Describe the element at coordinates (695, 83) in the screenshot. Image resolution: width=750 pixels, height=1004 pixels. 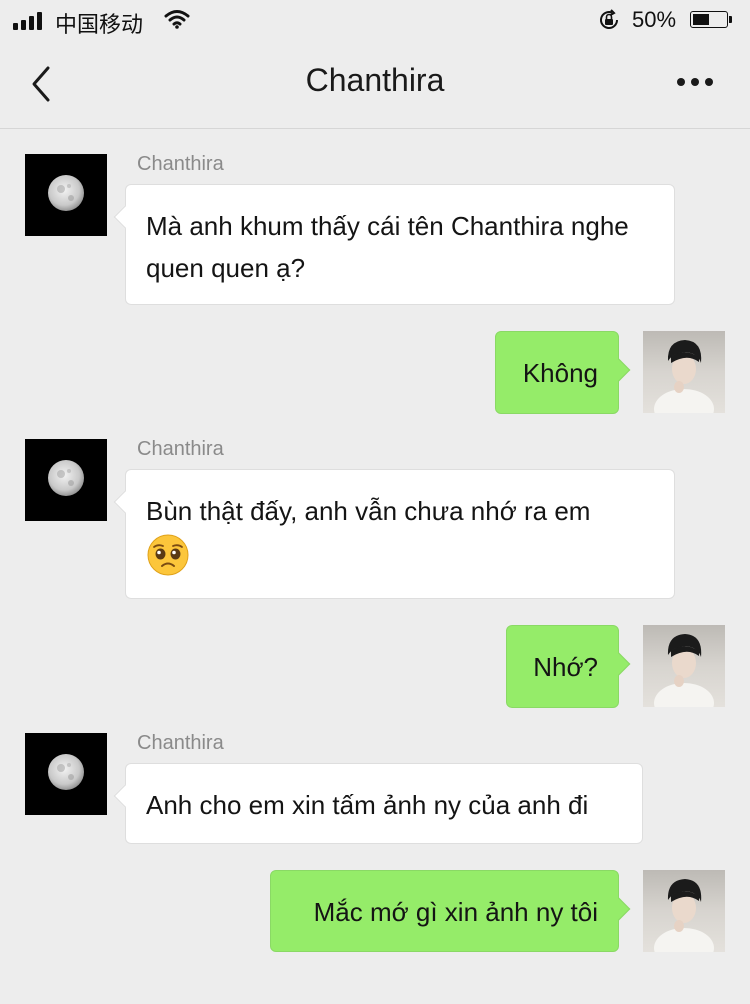
I see `more-icon` at that location.